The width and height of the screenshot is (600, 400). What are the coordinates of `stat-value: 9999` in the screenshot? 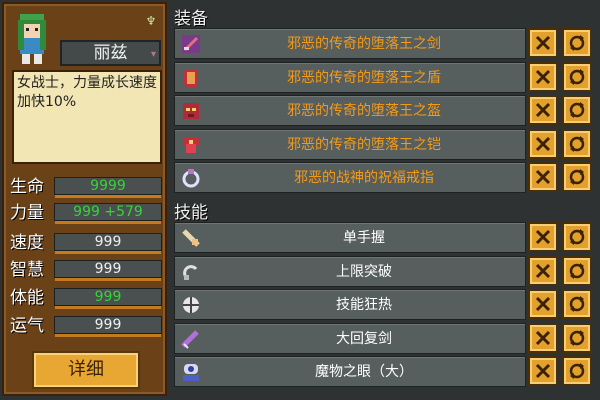 It's located at (108, 186).